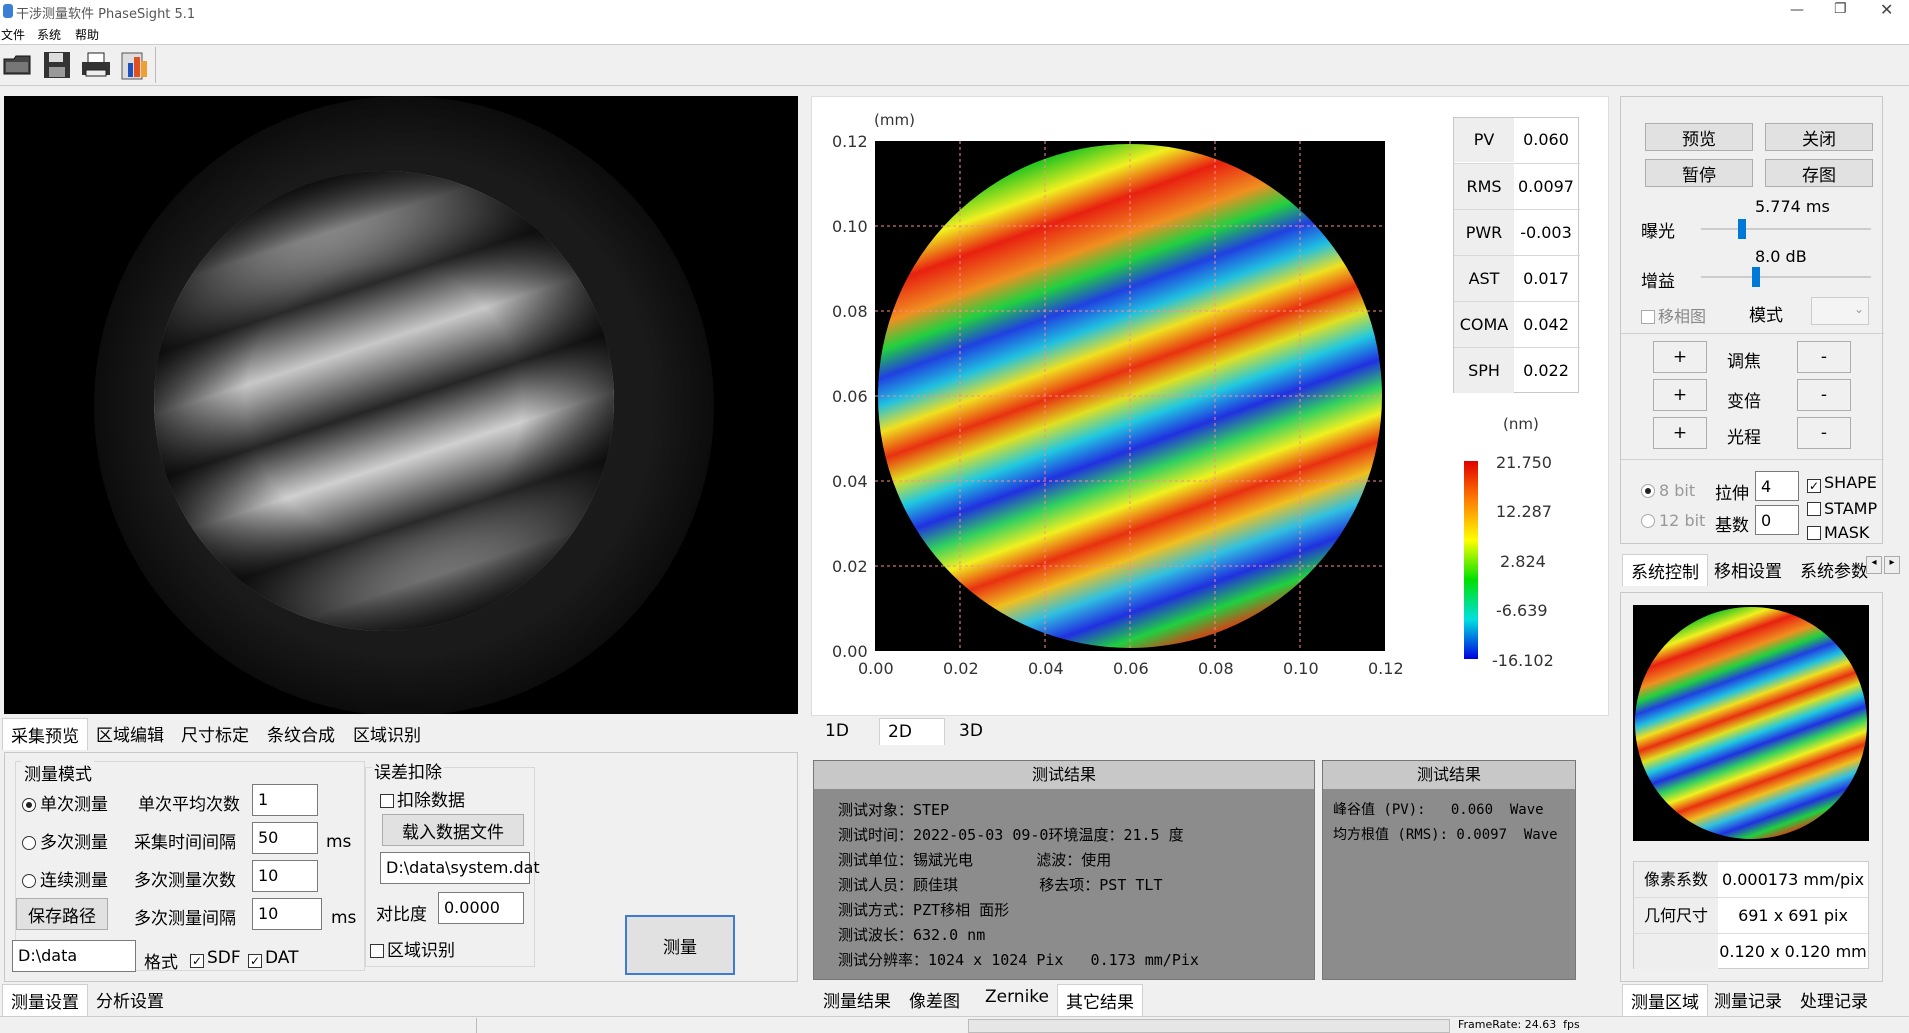  Describe the element at coordinates (850, 311) in the screenshot. I see `y-tick: 0.08` at that location.